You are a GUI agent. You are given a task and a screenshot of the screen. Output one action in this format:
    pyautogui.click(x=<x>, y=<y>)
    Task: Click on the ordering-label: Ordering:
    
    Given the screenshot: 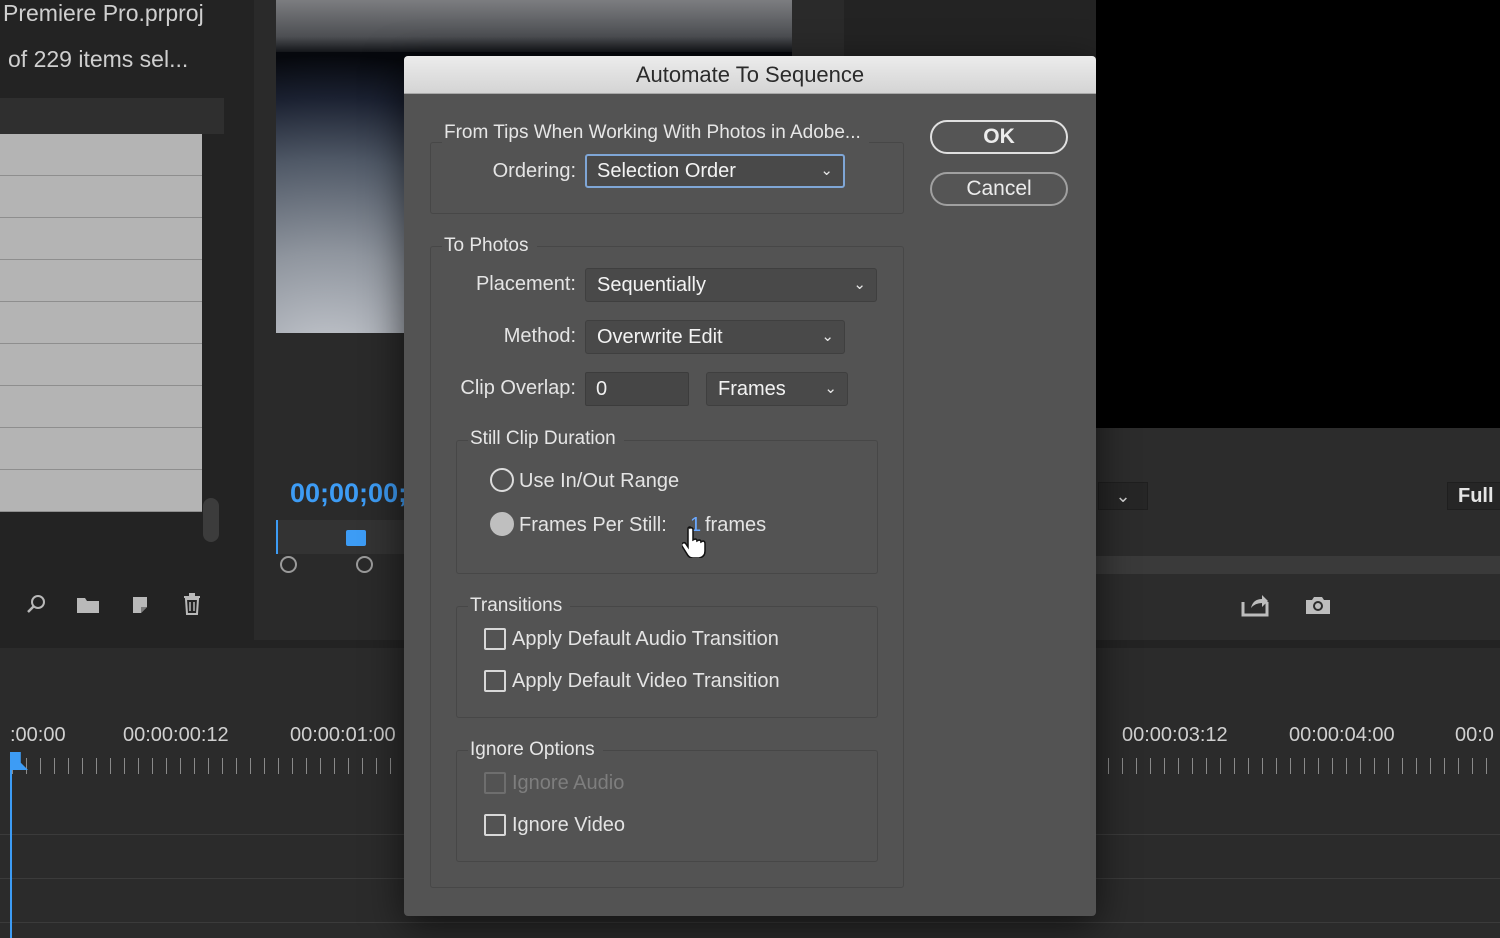 What is the action you would take?
    pyautogui.click(x=534, y=171)
    